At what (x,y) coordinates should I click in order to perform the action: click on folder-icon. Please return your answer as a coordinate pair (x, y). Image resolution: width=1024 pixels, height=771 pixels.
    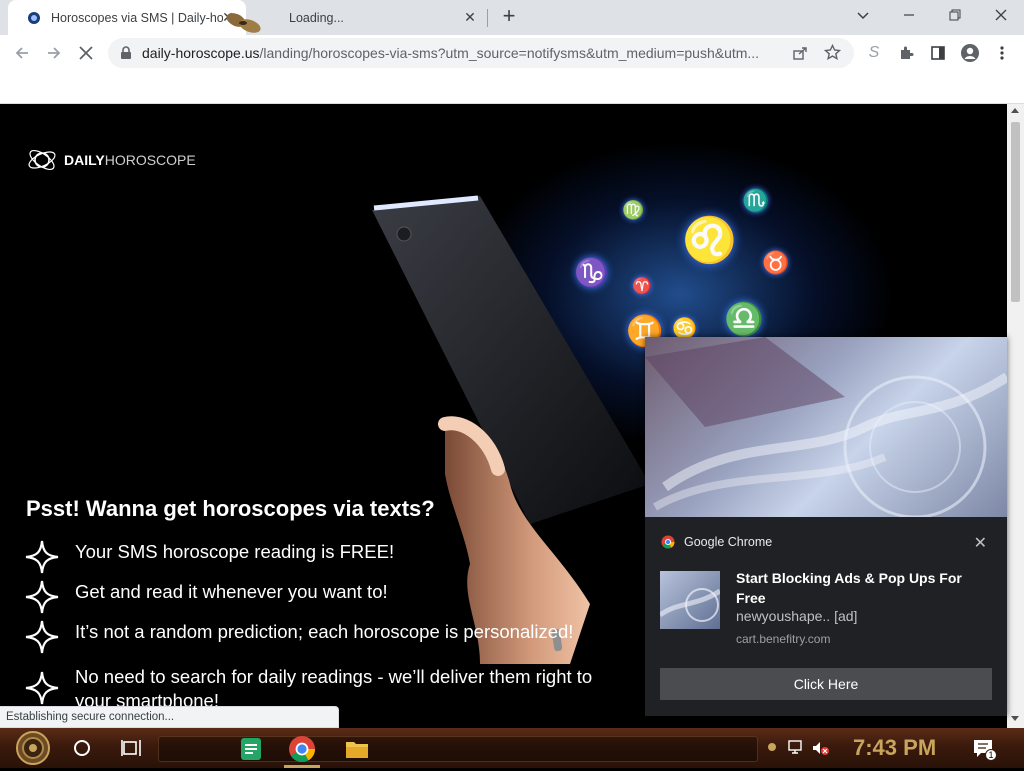
    Looking at the image, I should click on (357, 750).